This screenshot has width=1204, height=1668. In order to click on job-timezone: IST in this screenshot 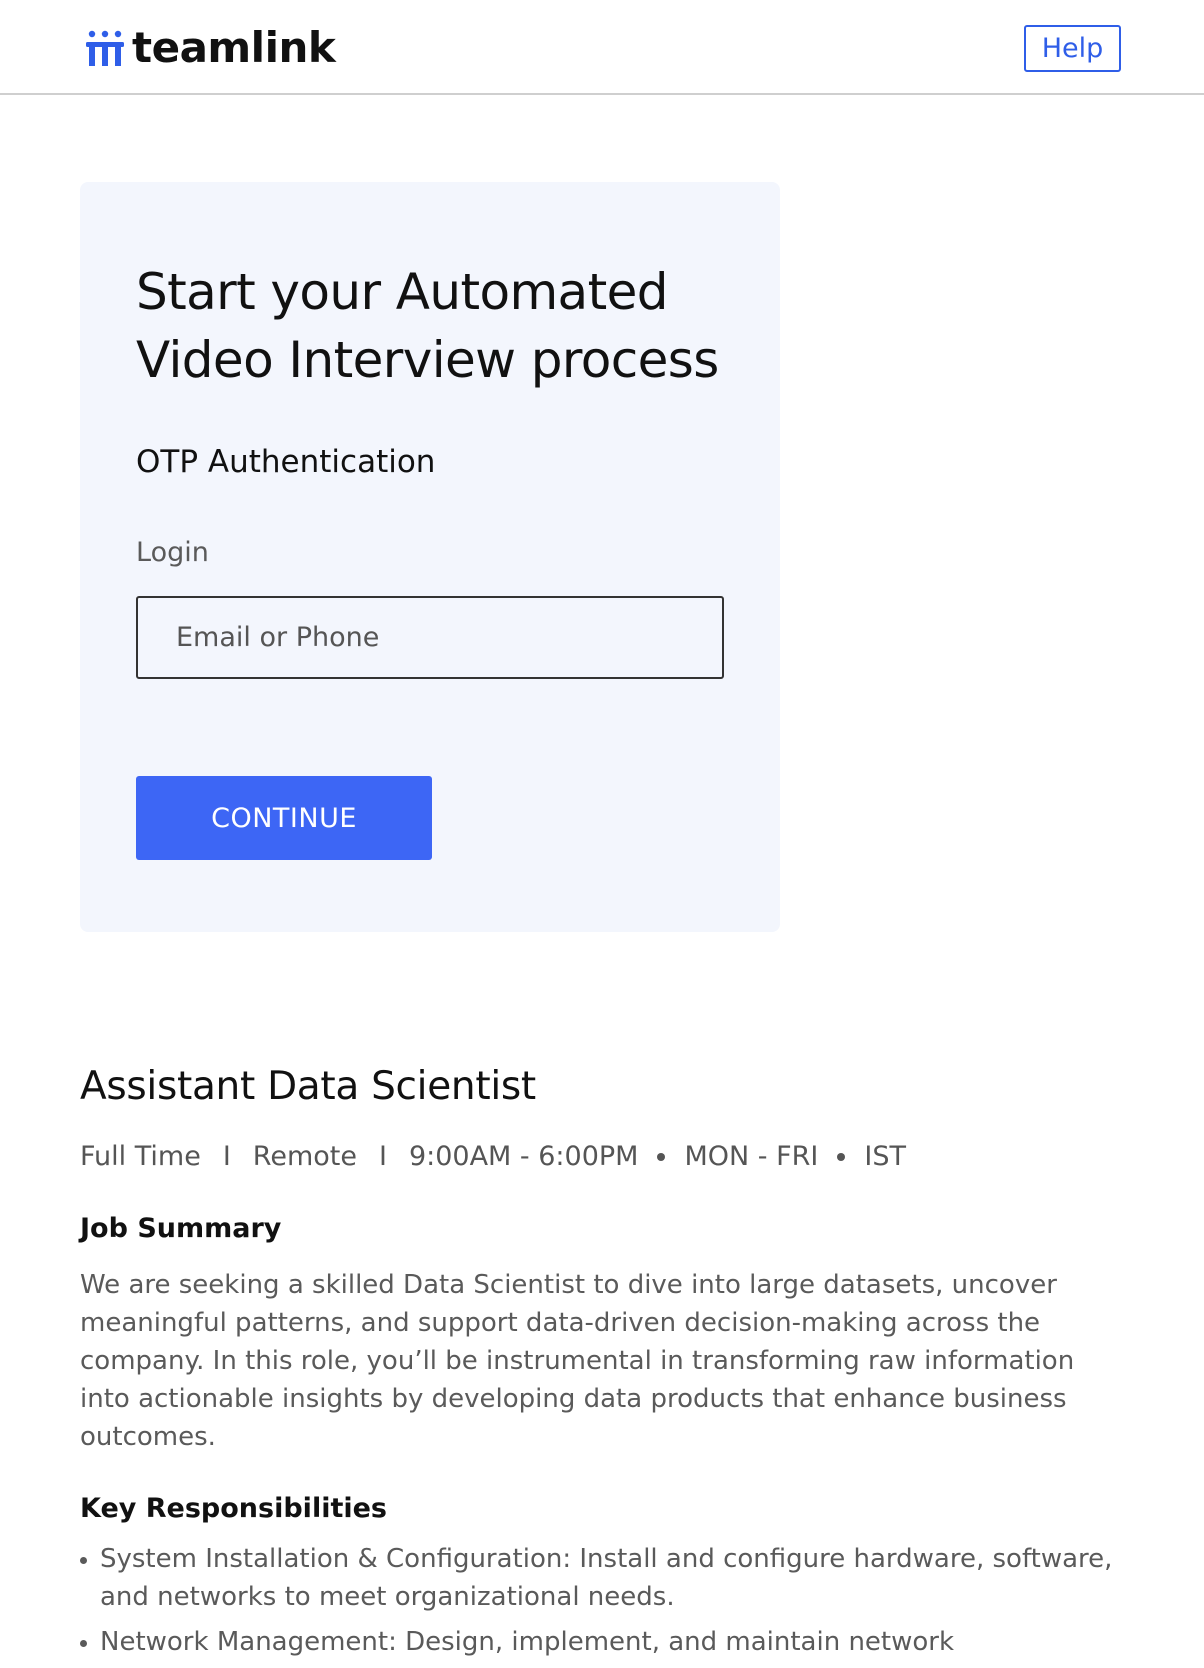, I will do `click(885, 1156)`.